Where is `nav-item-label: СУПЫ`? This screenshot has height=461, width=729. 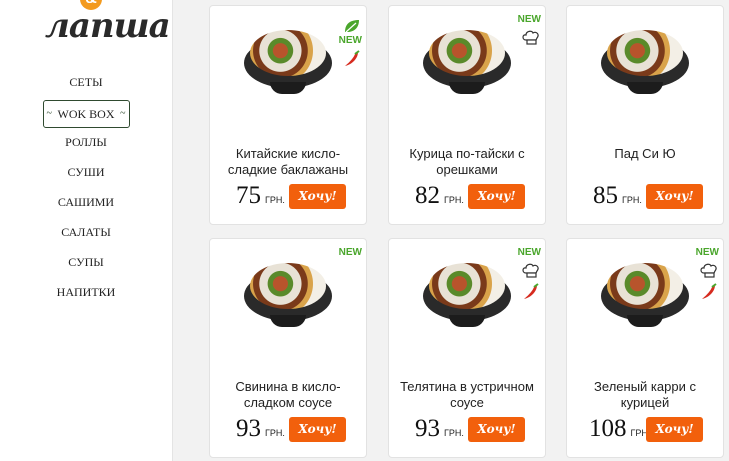 nav-item-label: СУПЫ is located at coordinates (86, 262).